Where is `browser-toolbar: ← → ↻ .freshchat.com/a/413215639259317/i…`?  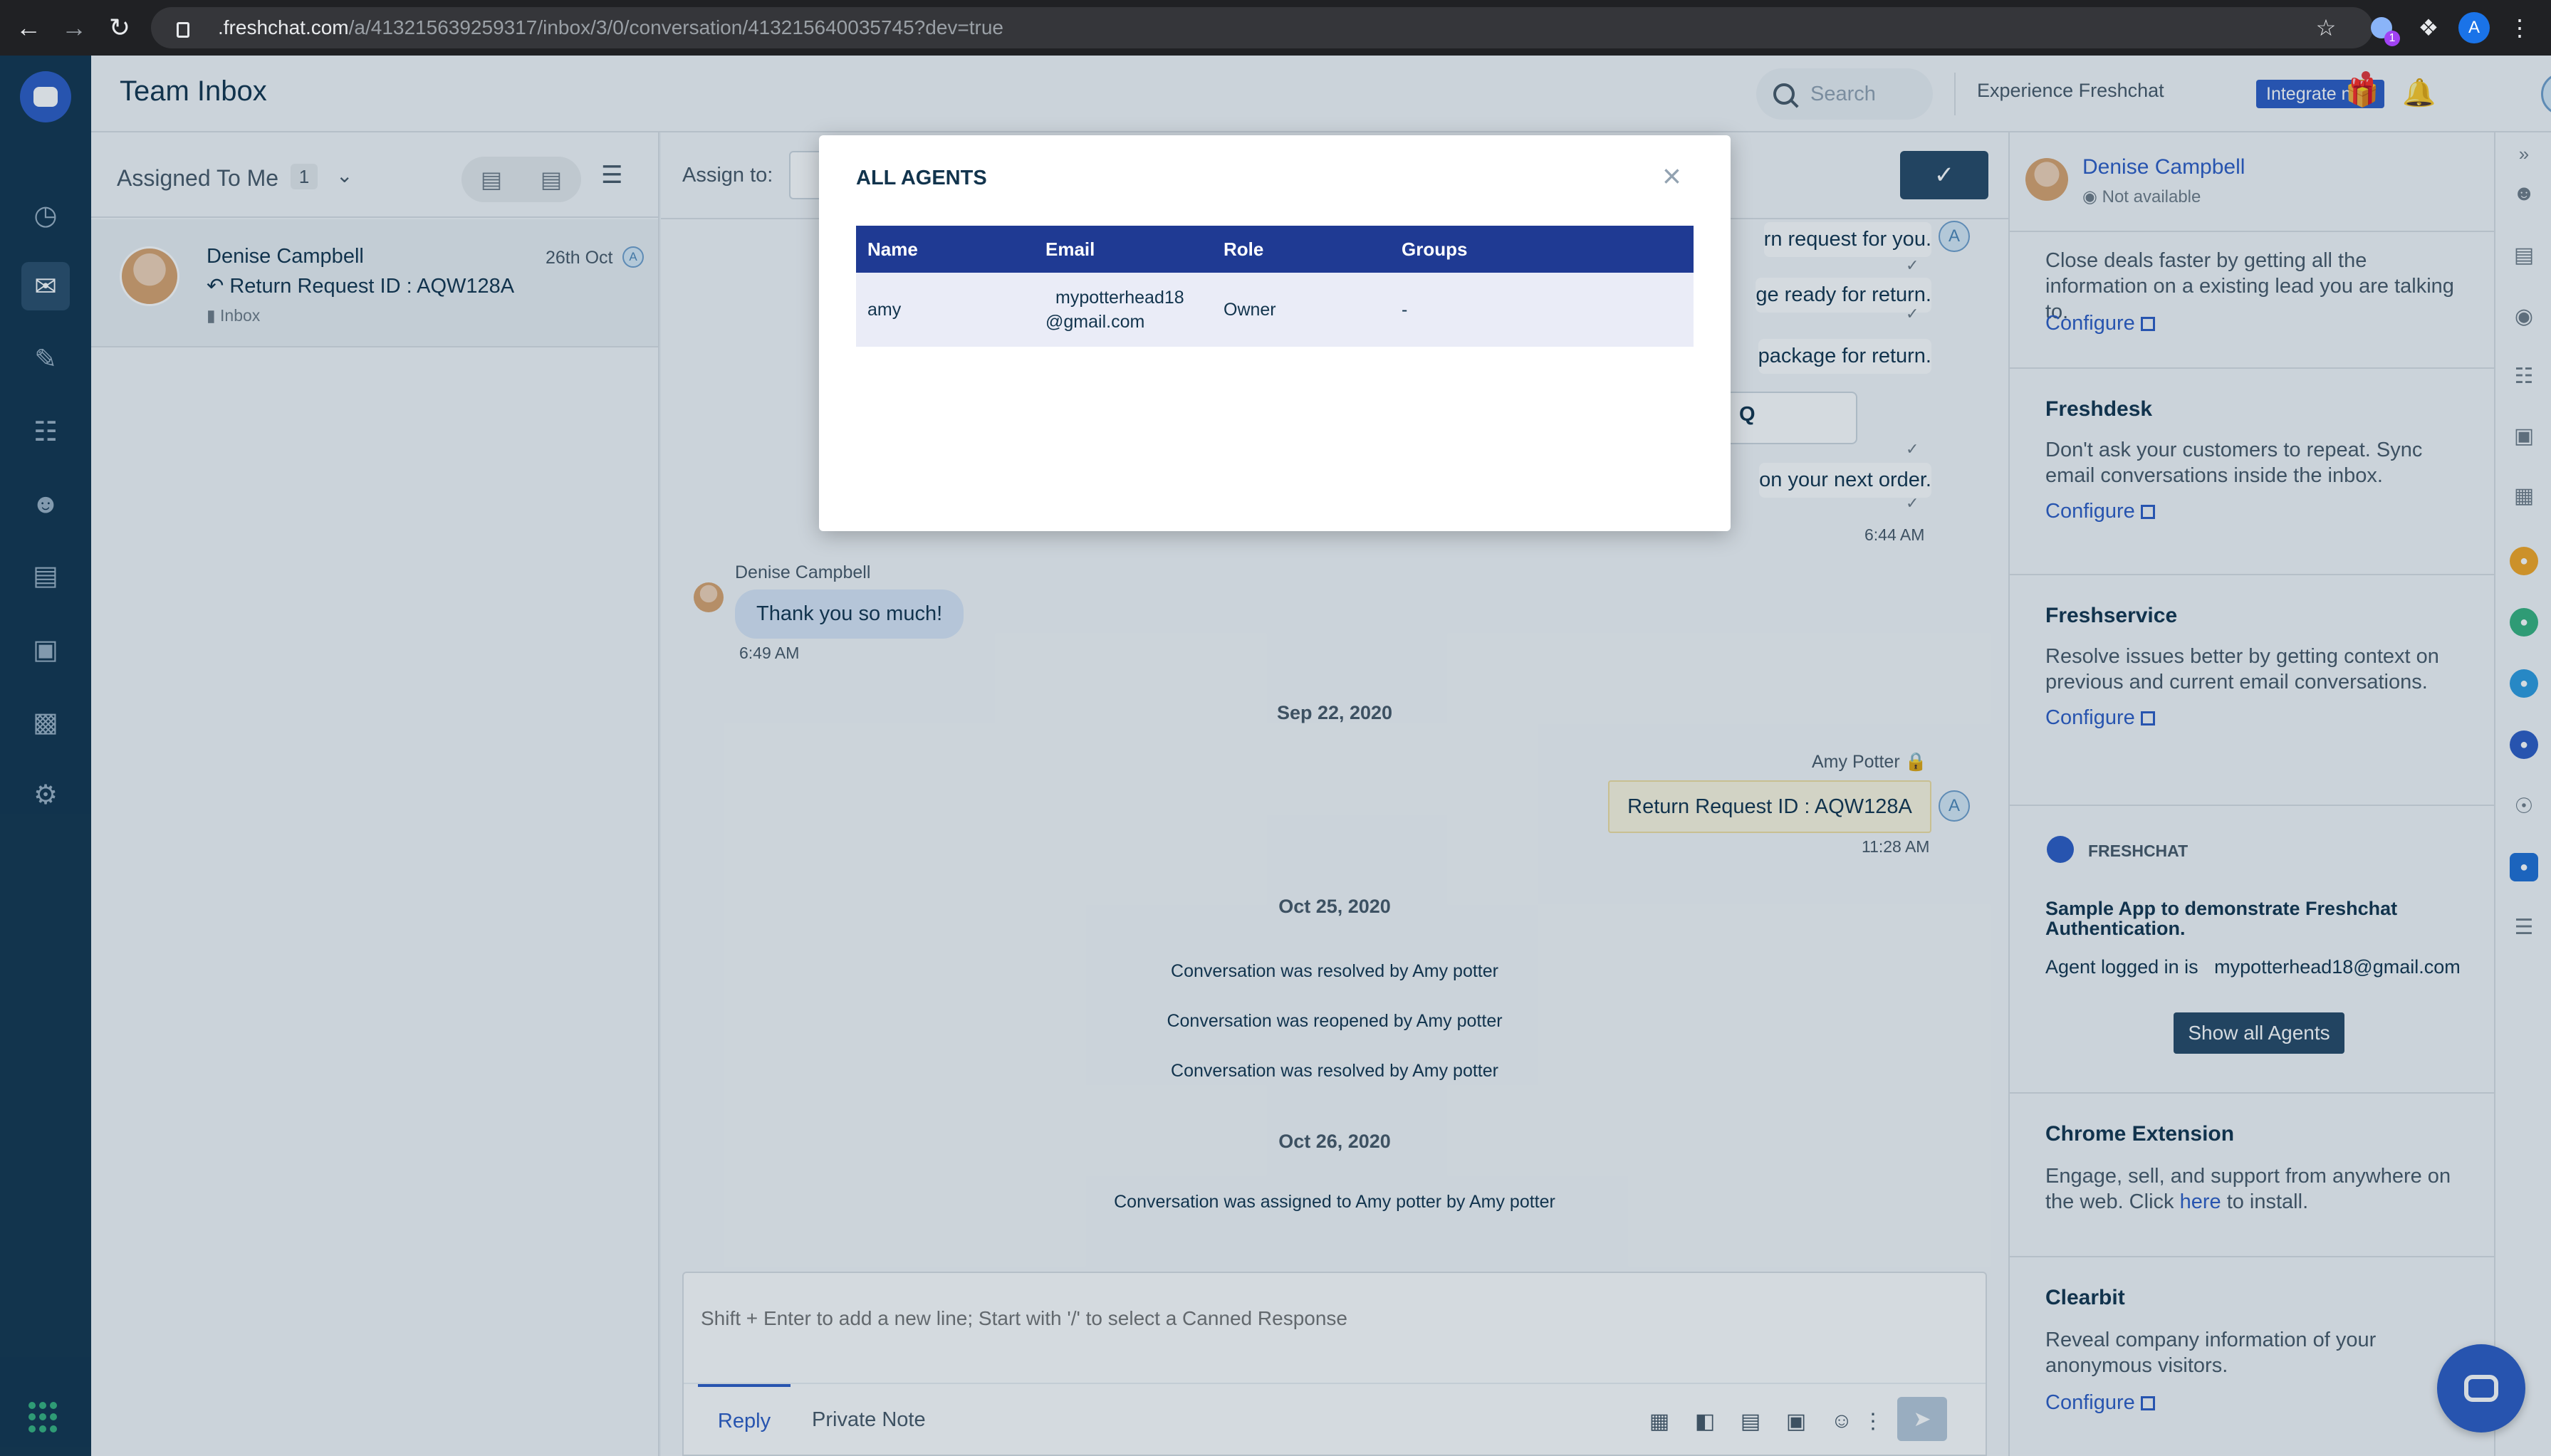
browser-toolbar: ← → ↻ .freshchat.com/a/413215639259317/i… is located at coordinates (1275, 28).